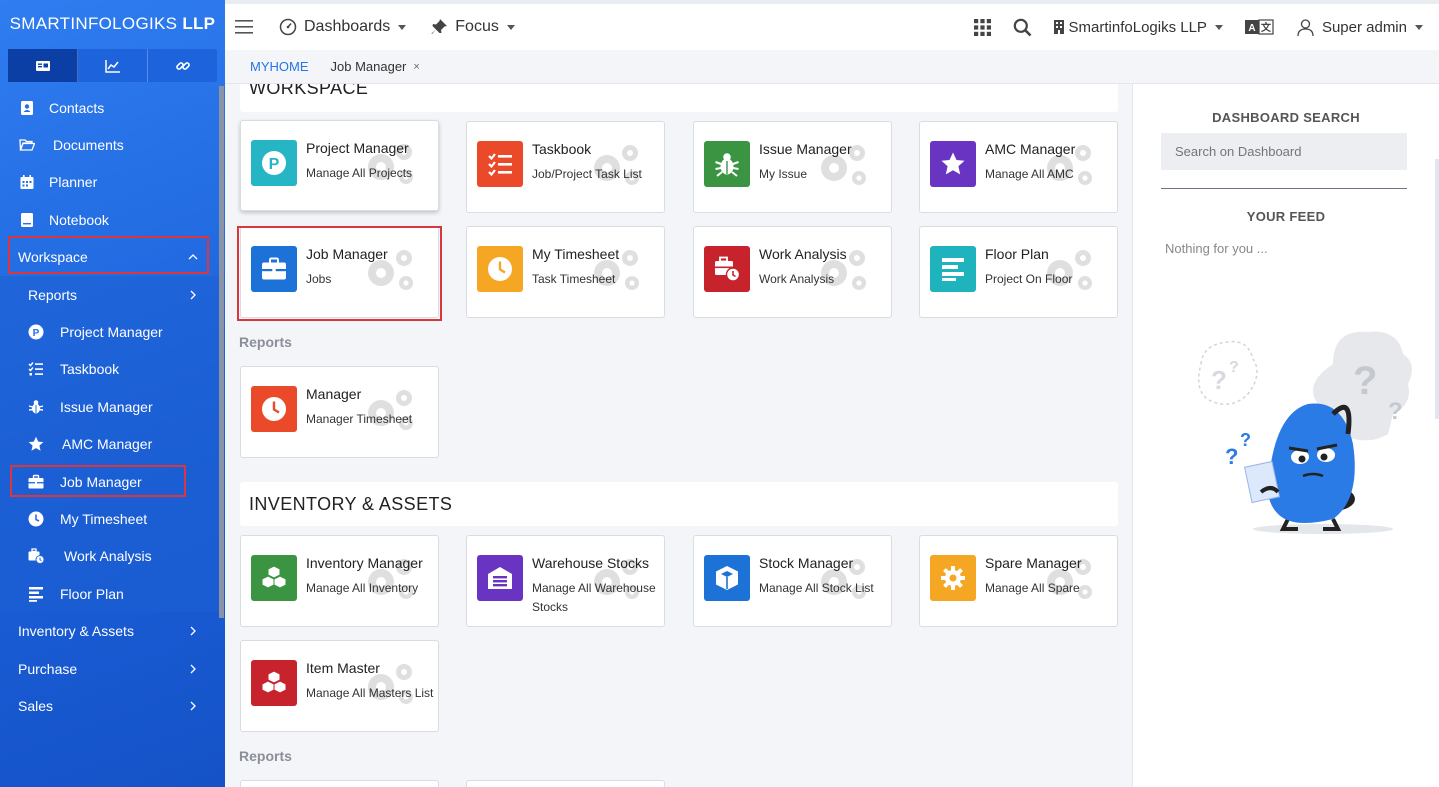 This screenshot has width=1439, height=787. I want to click on sidebar-item-job-manager: Job Manager, so click(110, 481).